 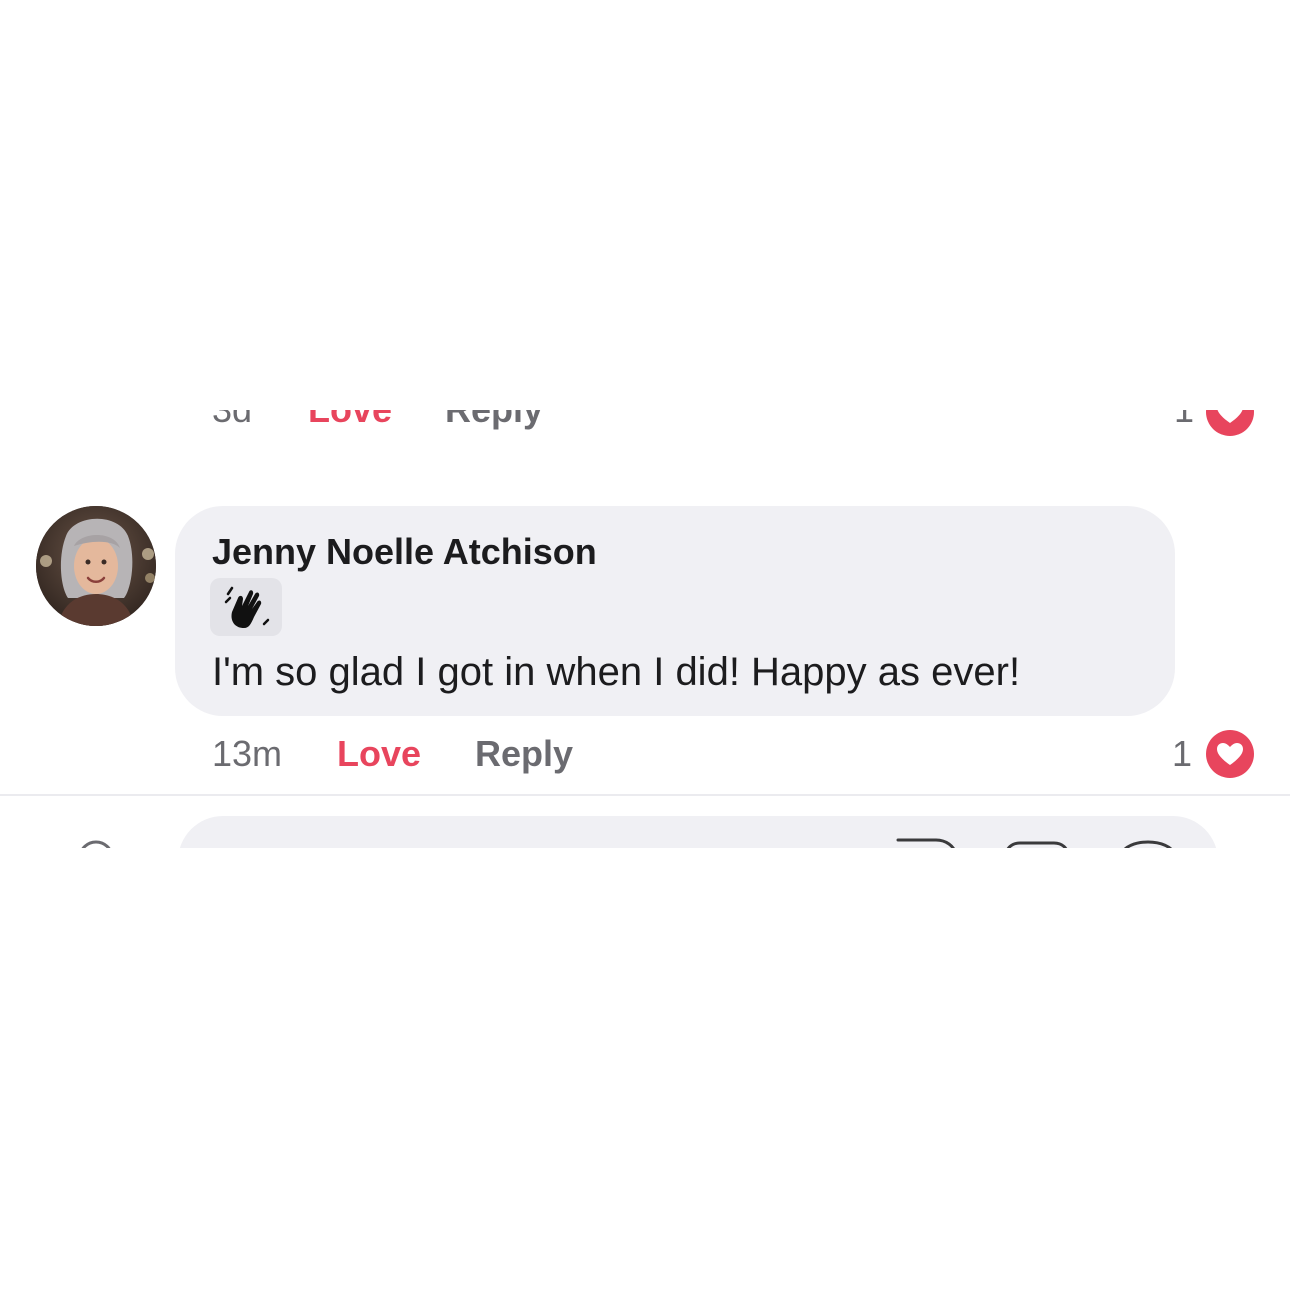 I want to click on gif-icon, so click(x=1037, y=844).